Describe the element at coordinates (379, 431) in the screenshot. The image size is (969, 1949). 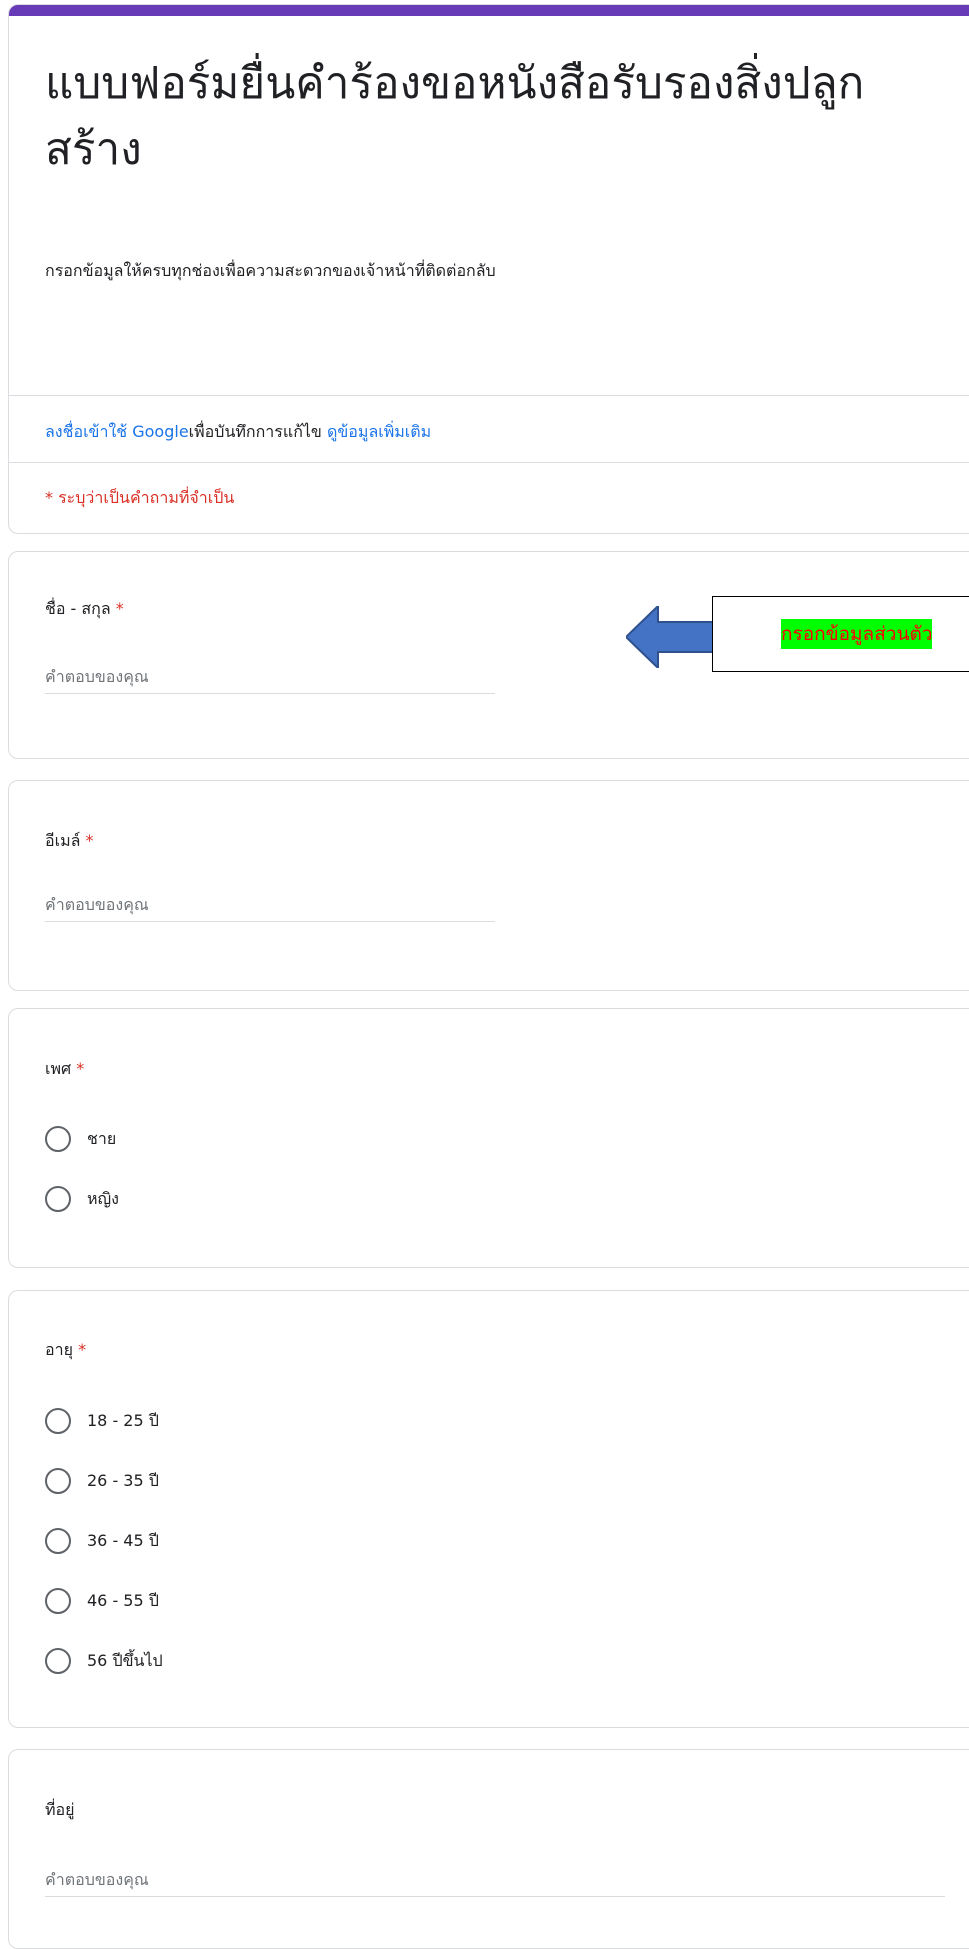
I see `learn-more-link: ดูข้อมูลเพิ่มเติม` at that location.